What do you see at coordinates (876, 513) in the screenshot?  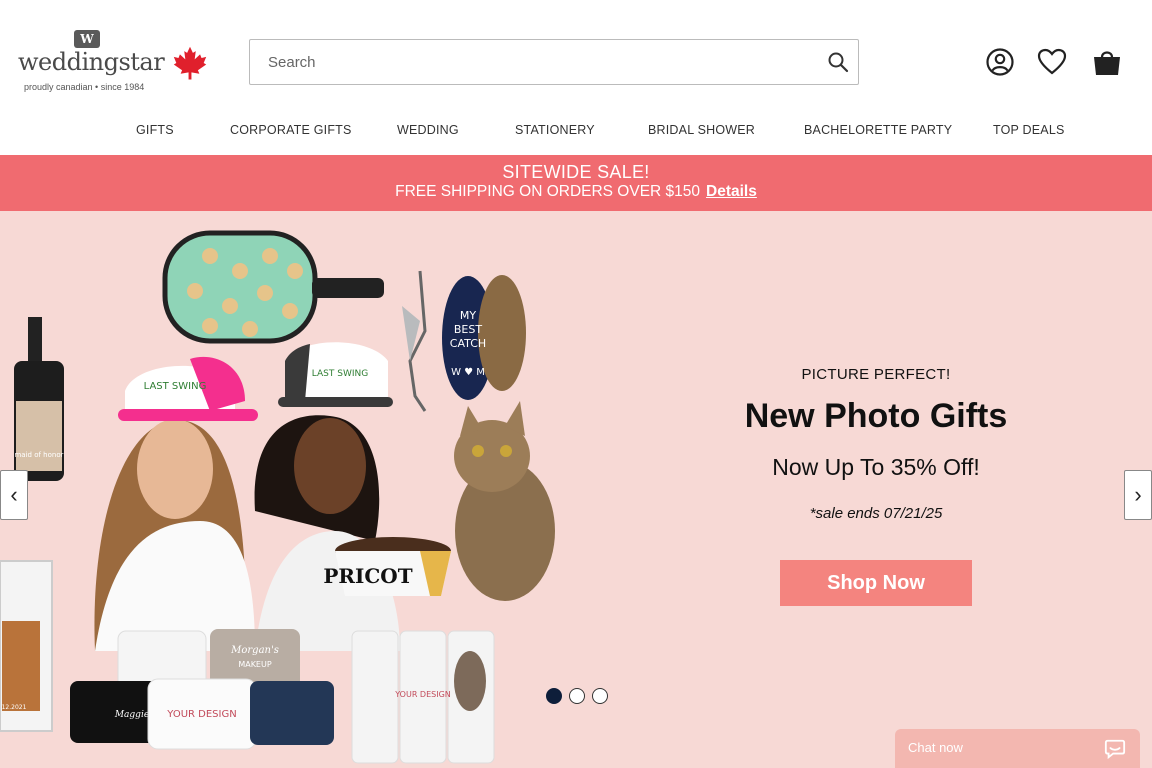 I see `hero-sale-end: *sale ends 07/21/25` at bounding box center [876, 513].